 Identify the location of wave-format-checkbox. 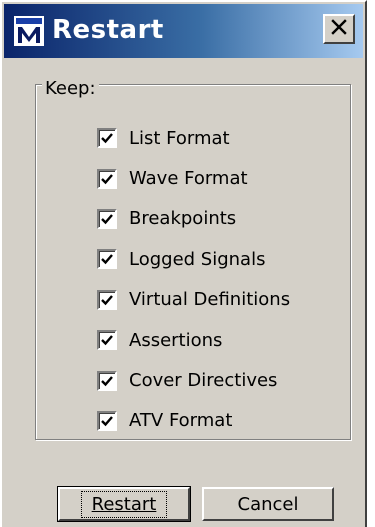
(107, 178).